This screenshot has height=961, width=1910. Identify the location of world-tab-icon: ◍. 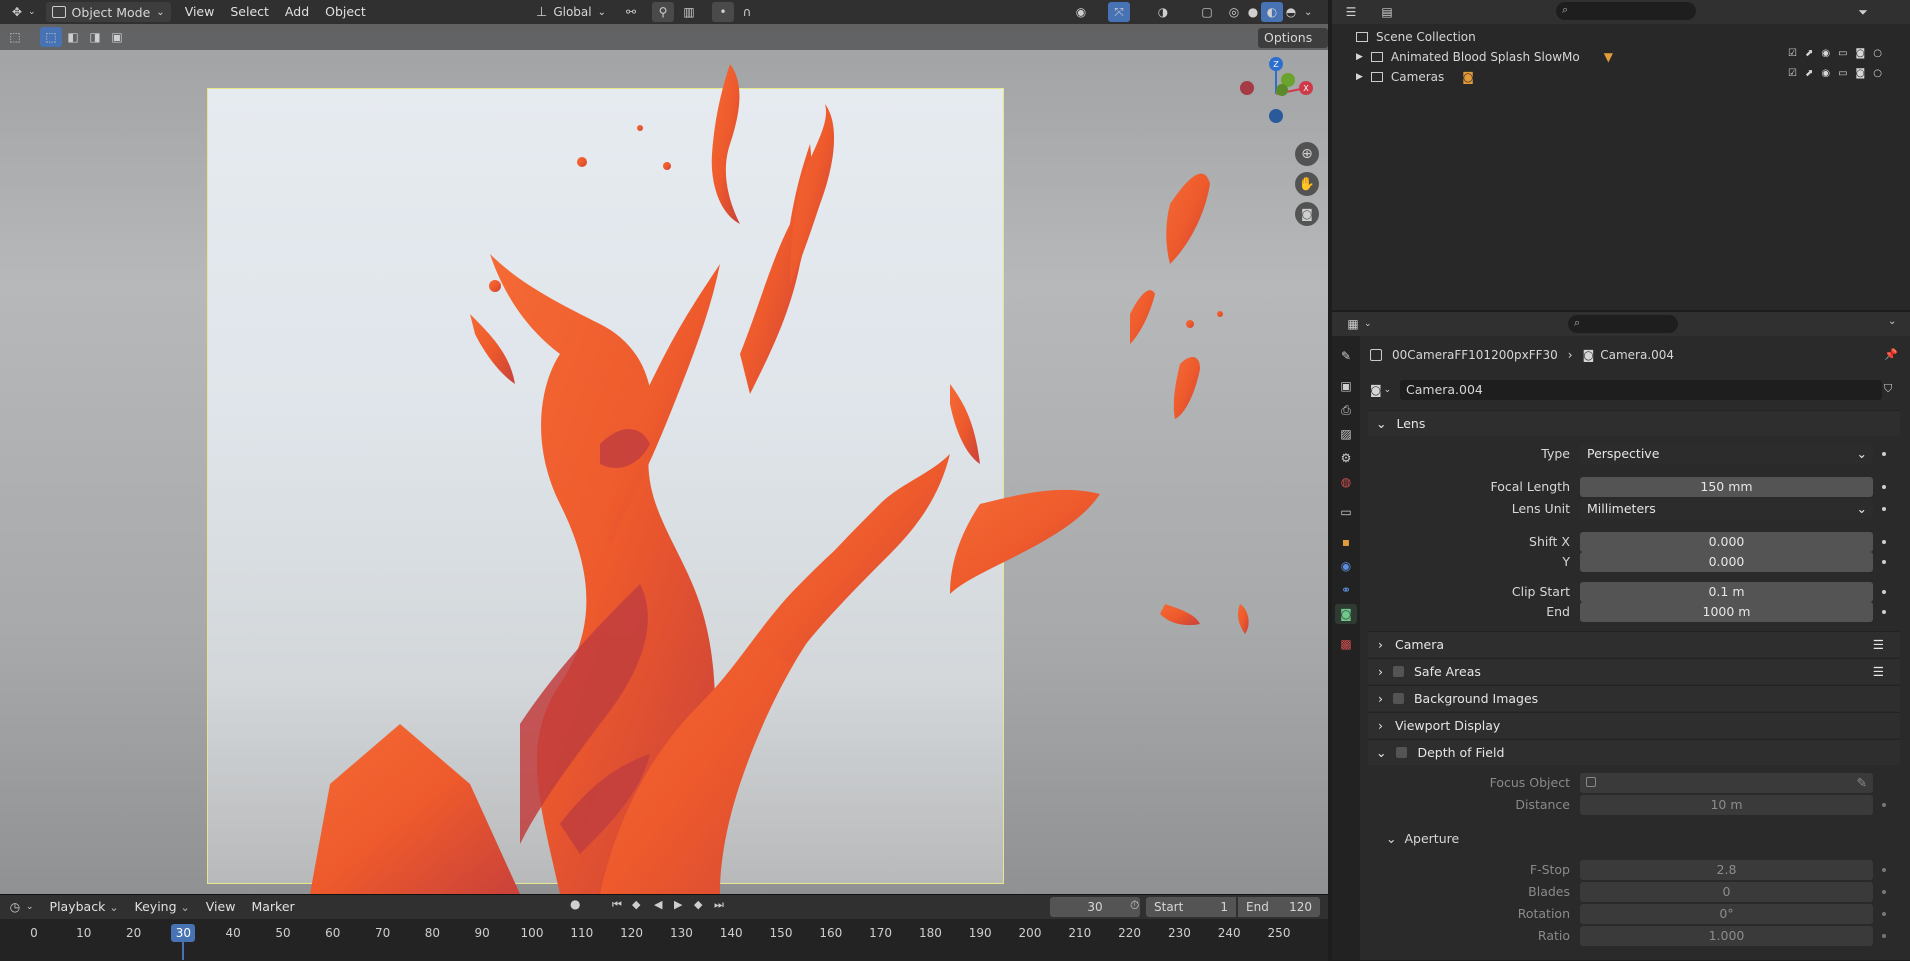
(1346, 482).